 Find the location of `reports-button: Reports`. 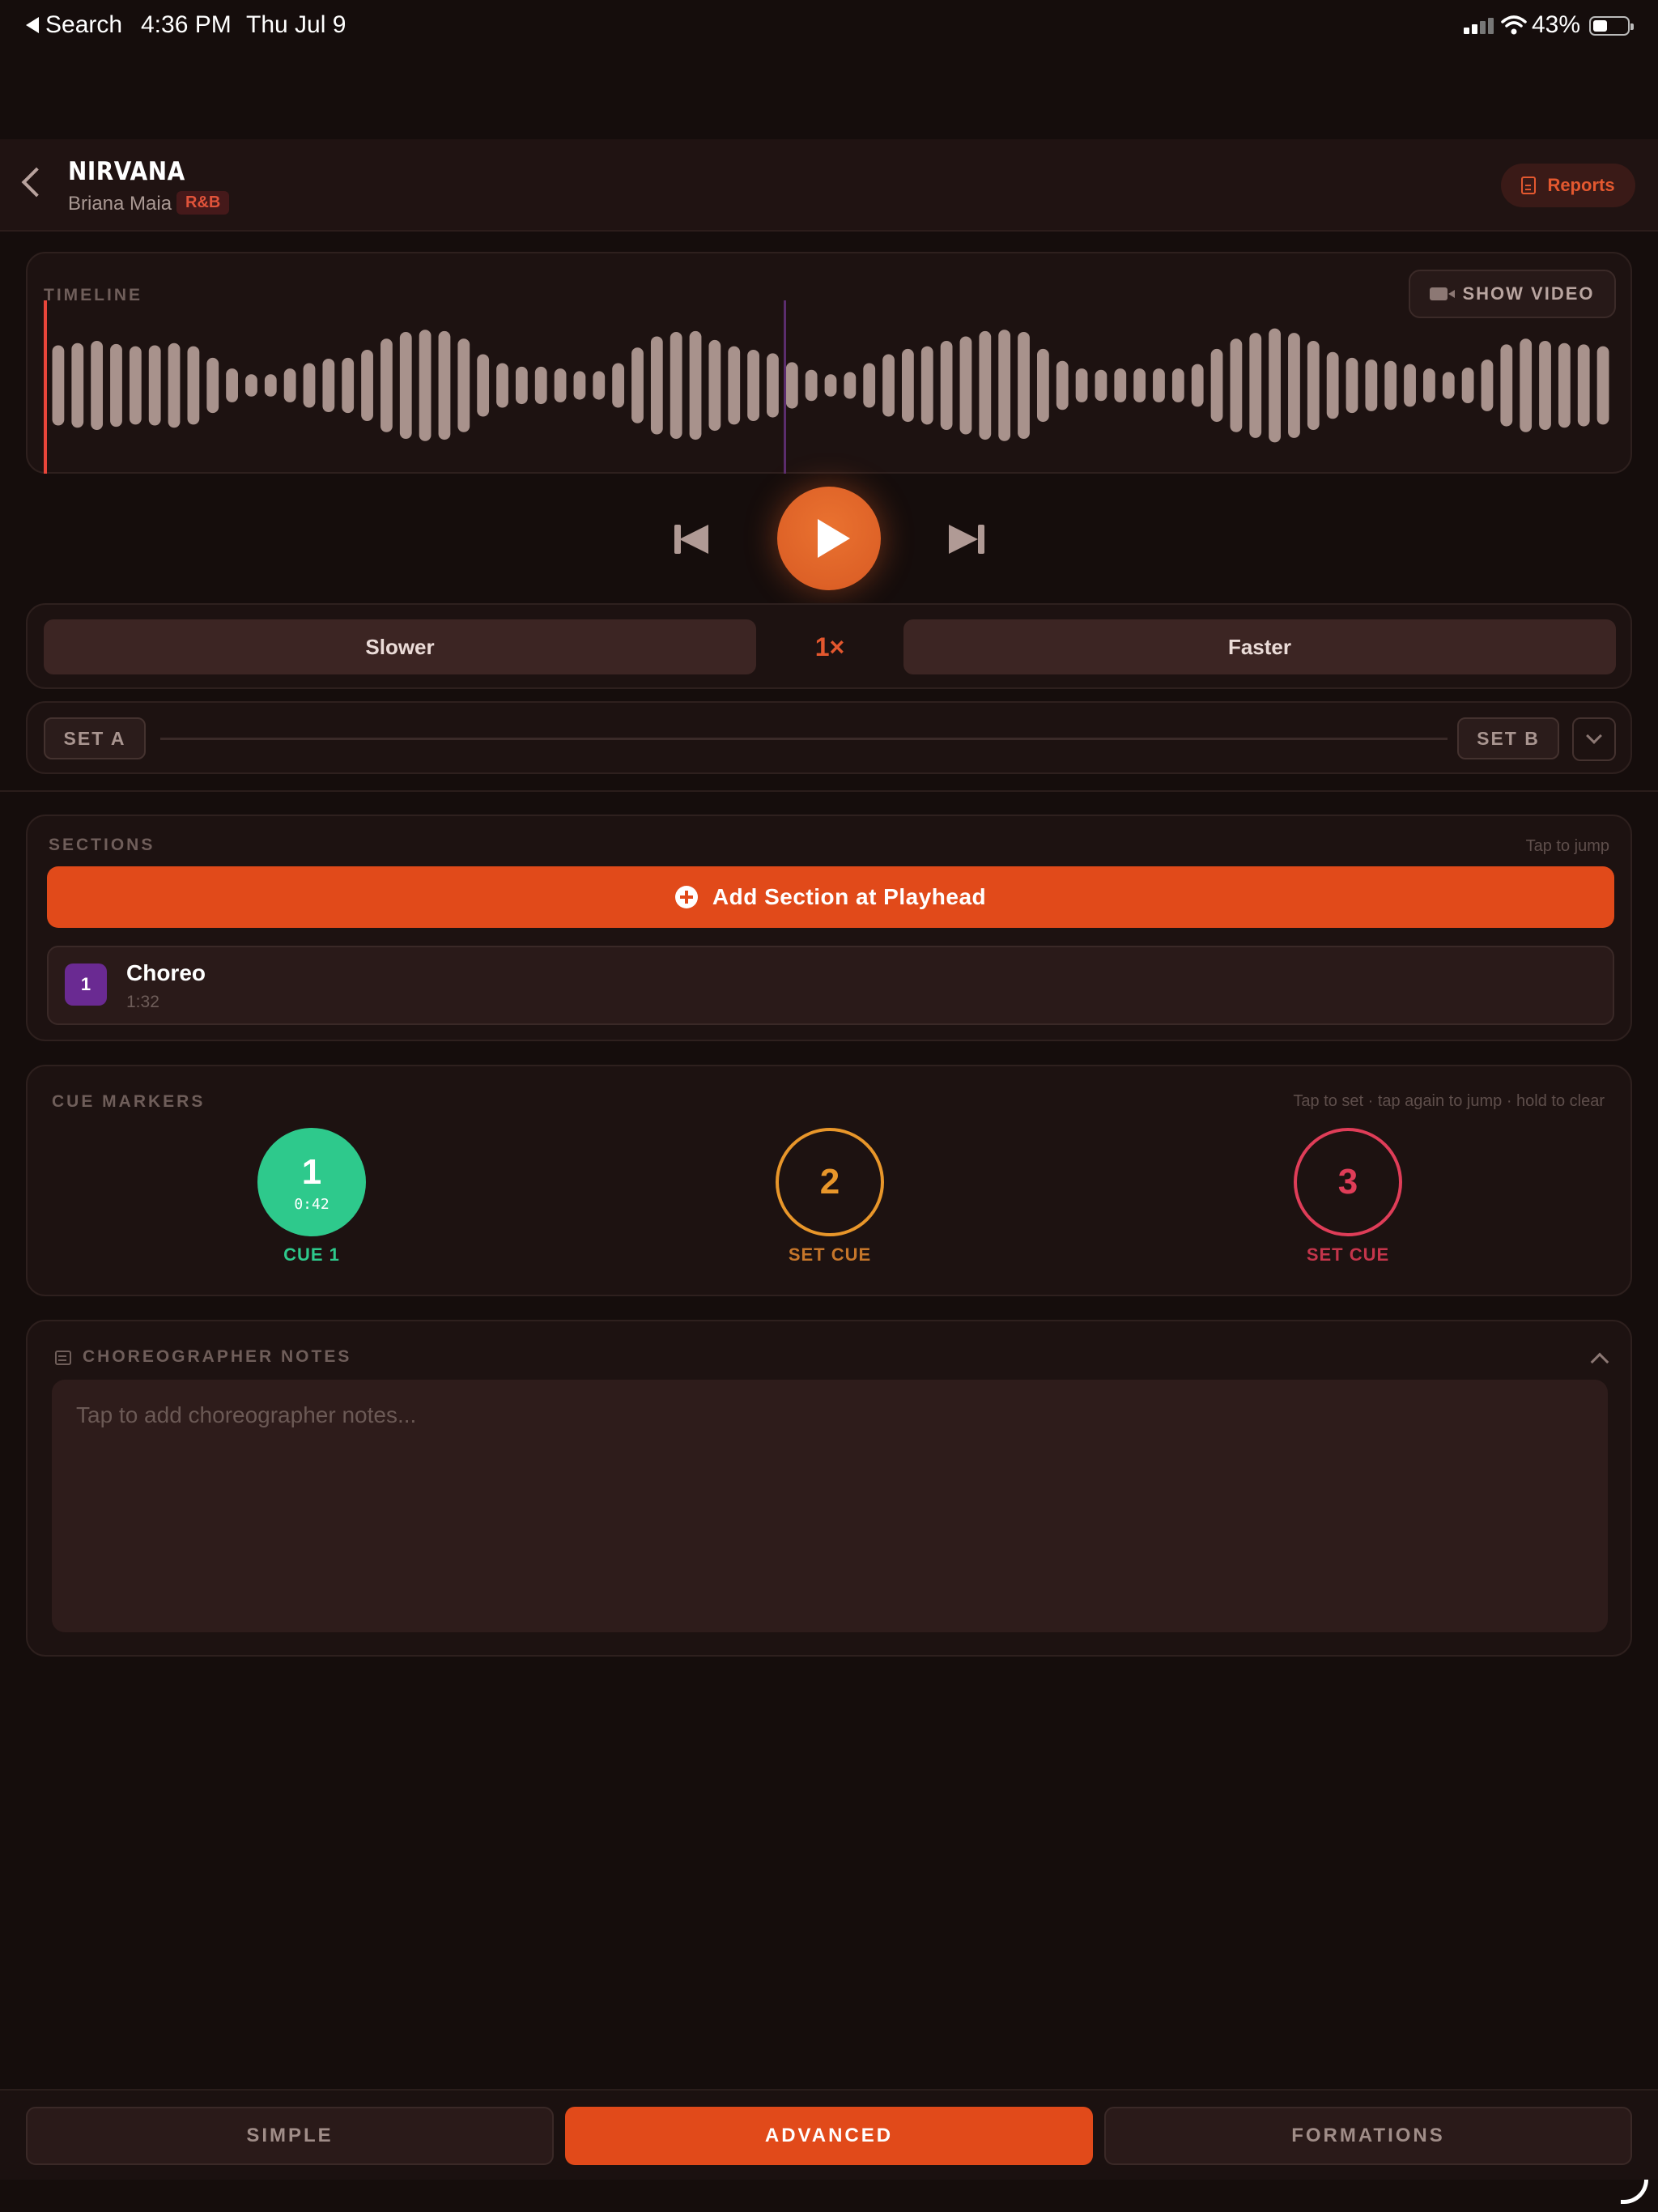

reports-button: Reports is located at coordinates (1568, 185).